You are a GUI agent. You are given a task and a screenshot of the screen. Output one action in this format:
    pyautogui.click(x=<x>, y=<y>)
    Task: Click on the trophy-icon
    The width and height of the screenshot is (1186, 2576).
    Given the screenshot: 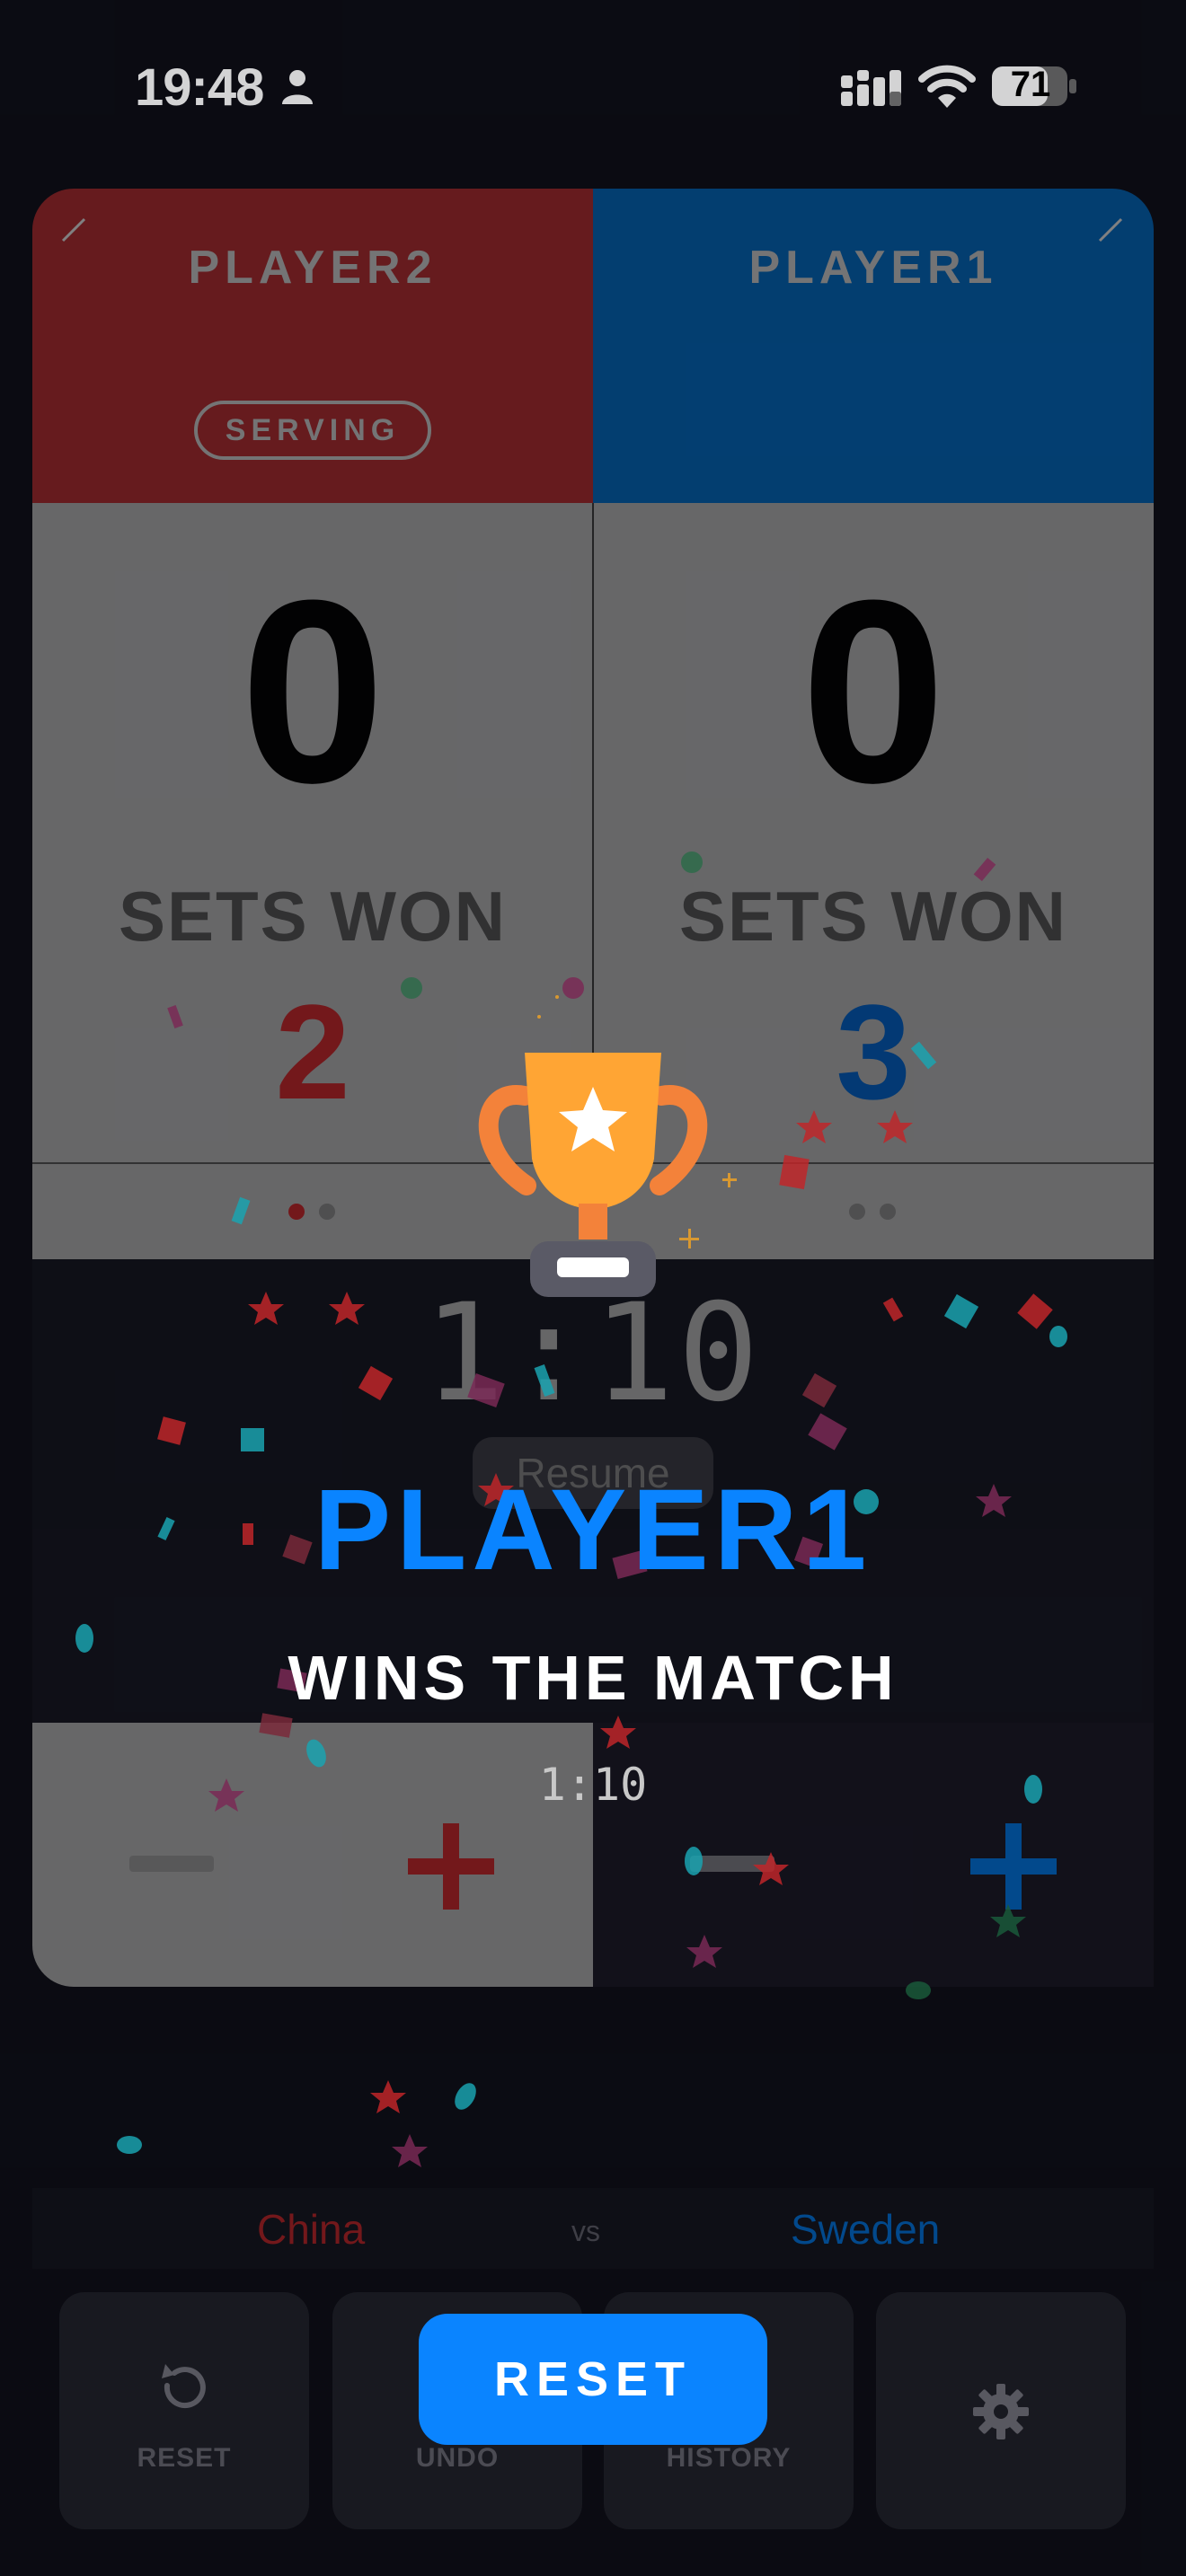 What is the action you would take?
    pyautogui.click(x=593, y=1175)
    